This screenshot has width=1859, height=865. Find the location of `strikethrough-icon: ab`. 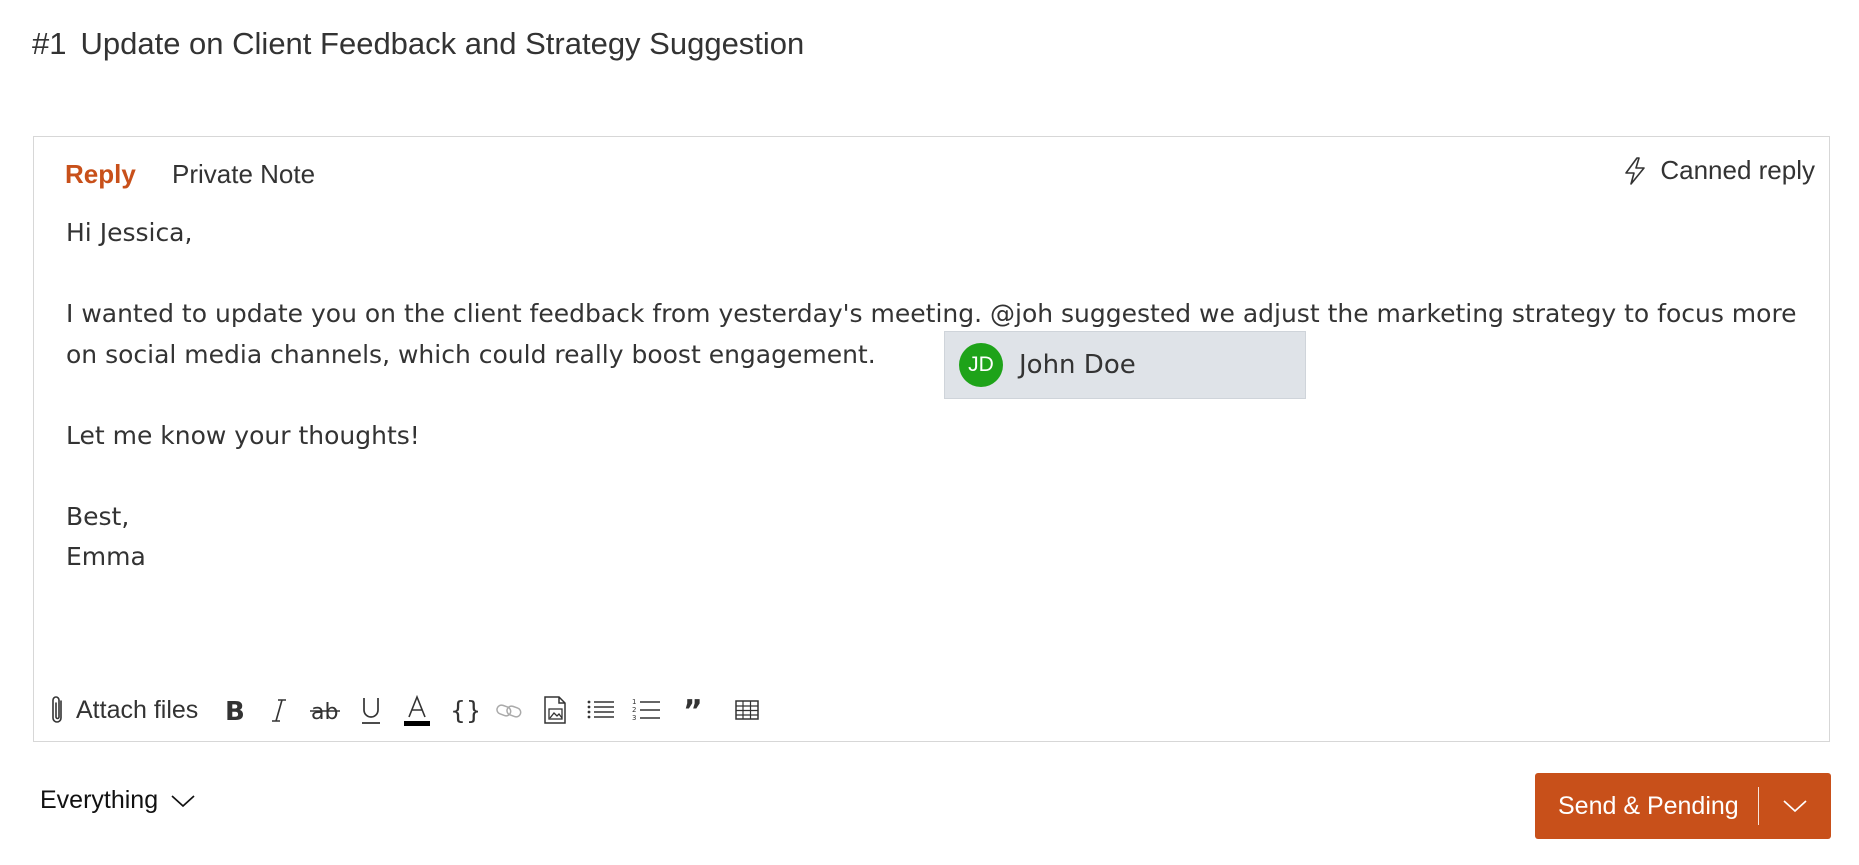

strikethrough-icon: ab is located at coordinates (325, 710).